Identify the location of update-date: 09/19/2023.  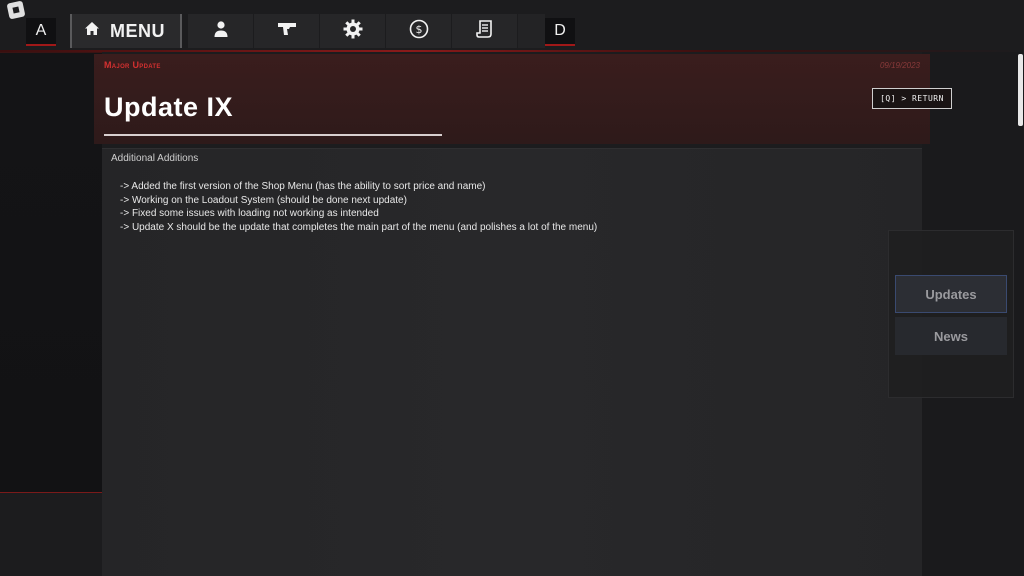
(899, 65).